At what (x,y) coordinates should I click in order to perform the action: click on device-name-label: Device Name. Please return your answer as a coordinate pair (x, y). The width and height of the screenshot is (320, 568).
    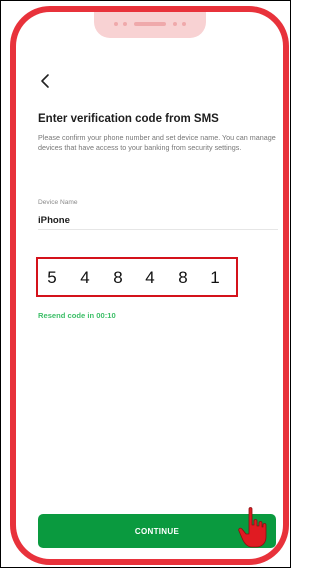
    Looking at the image, I should click on (58, 202).